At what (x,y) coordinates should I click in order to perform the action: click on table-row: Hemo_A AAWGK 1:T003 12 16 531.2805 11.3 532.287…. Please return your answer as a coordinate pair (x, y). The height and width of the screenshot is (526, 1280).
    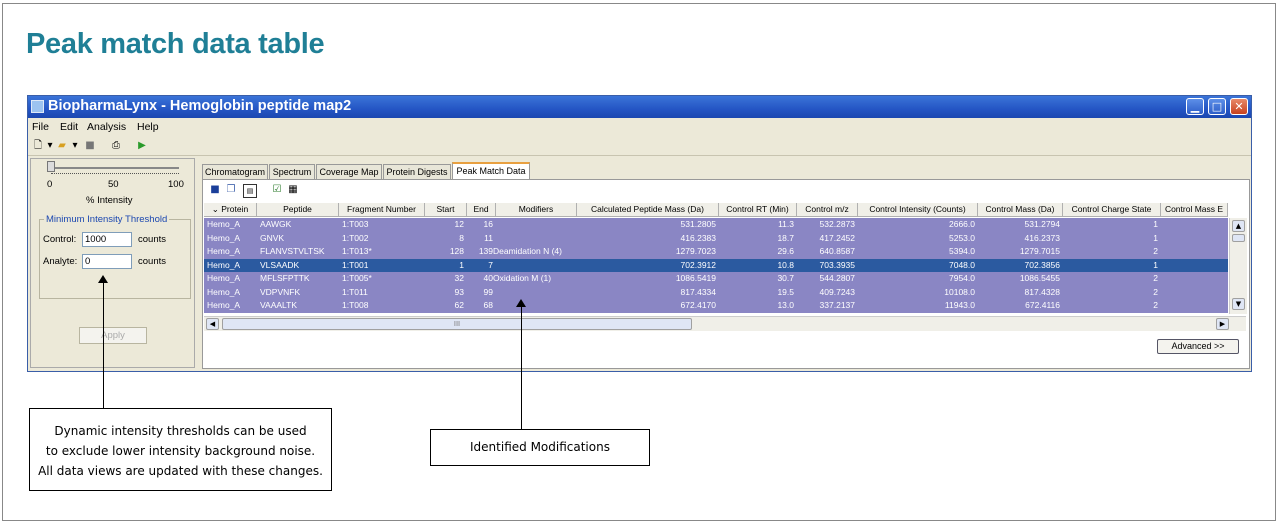
    Looking at the image, I should click on (716, 225).